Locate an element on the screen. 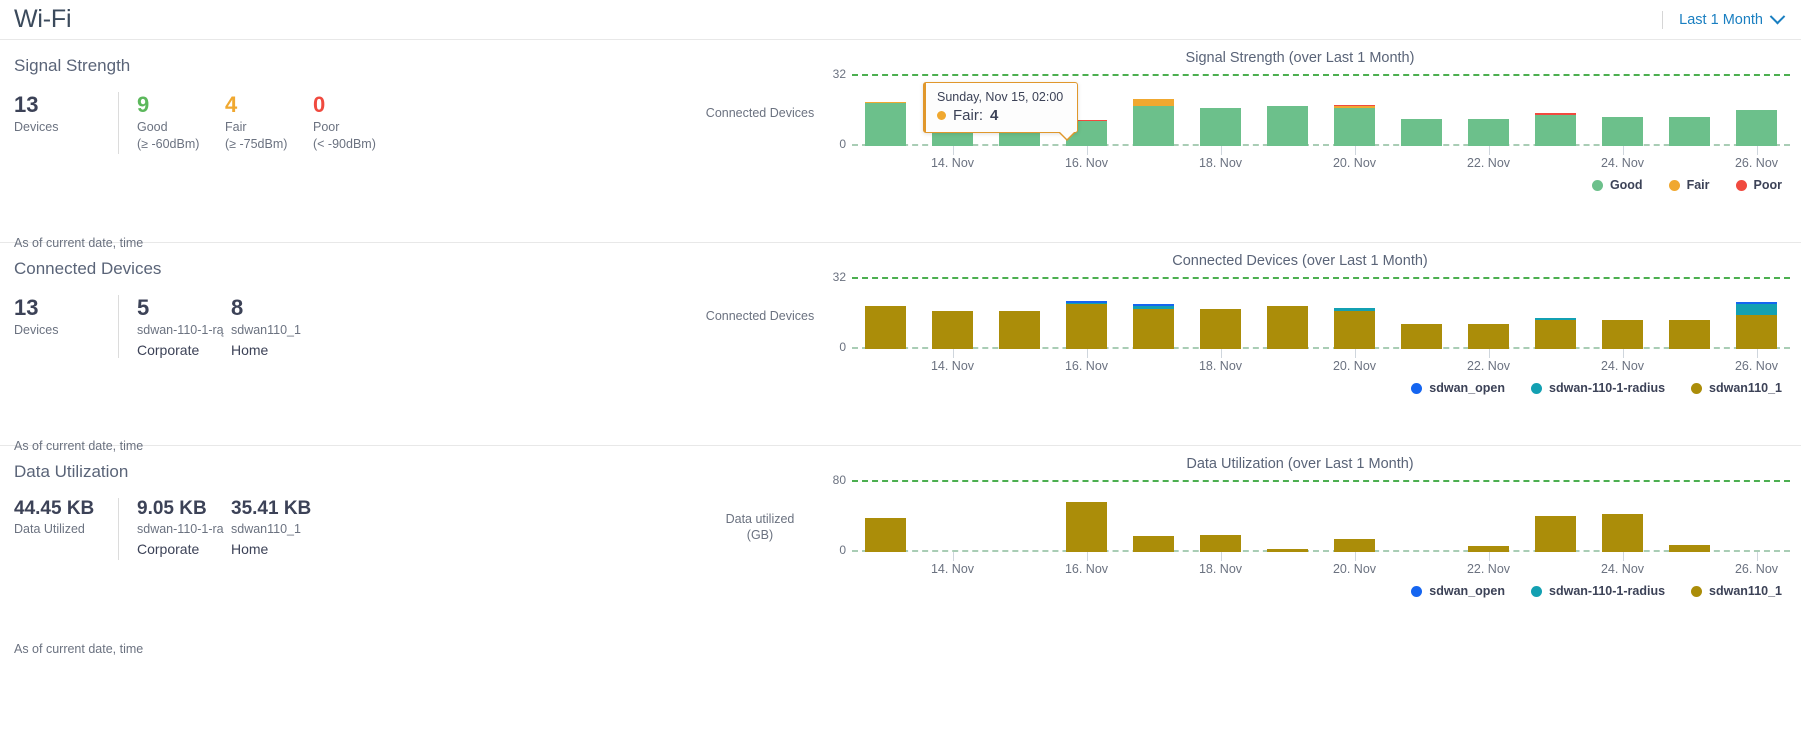 Image resolution: width=1801 pixels, height=741 pixels. legend-item: Fair is located at coordinates (1689, 185).